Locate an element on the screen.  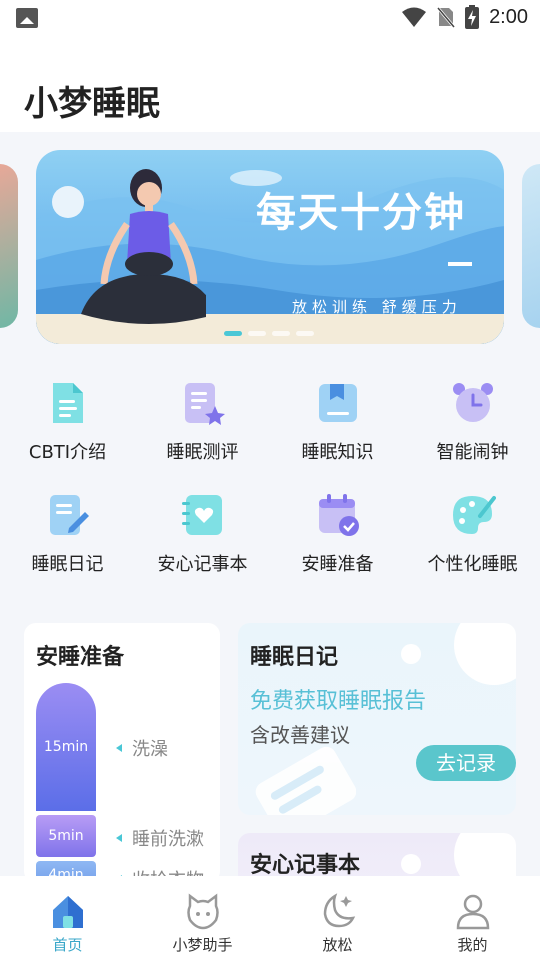
tab-label: 小梦助手 is located at coordinates (202, 945).